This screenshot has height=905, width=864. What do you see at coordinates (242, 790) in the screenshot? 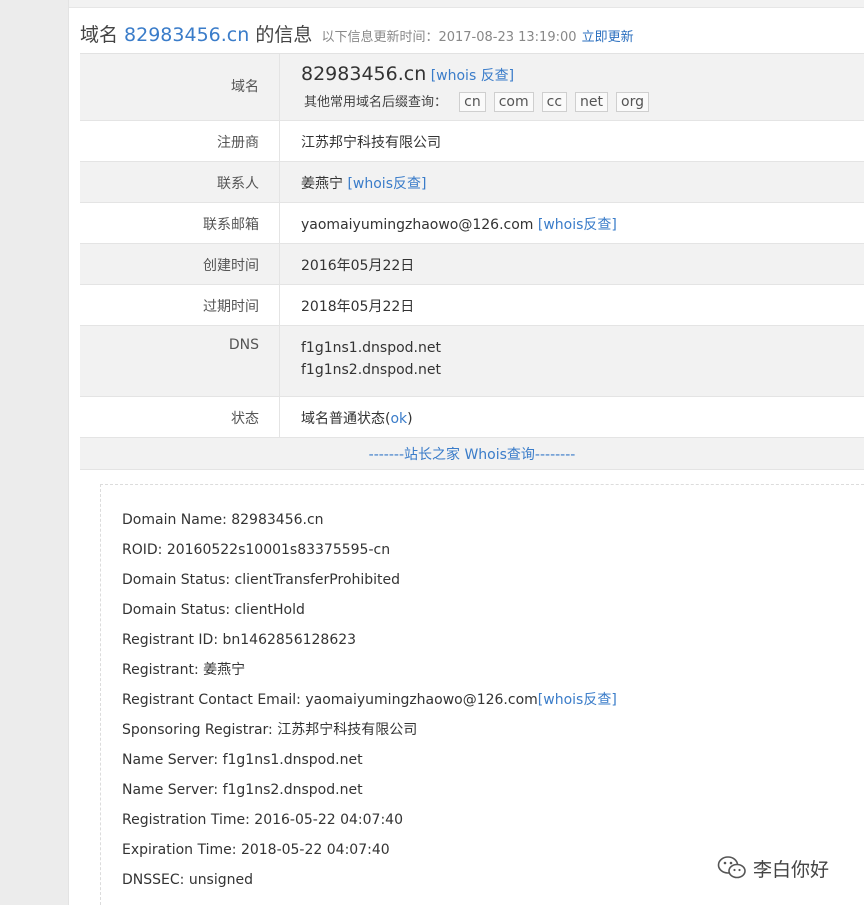
I see `whois-line: Name Server: f1g1ns2.dnspod.net` at bounding box center [242, 790].